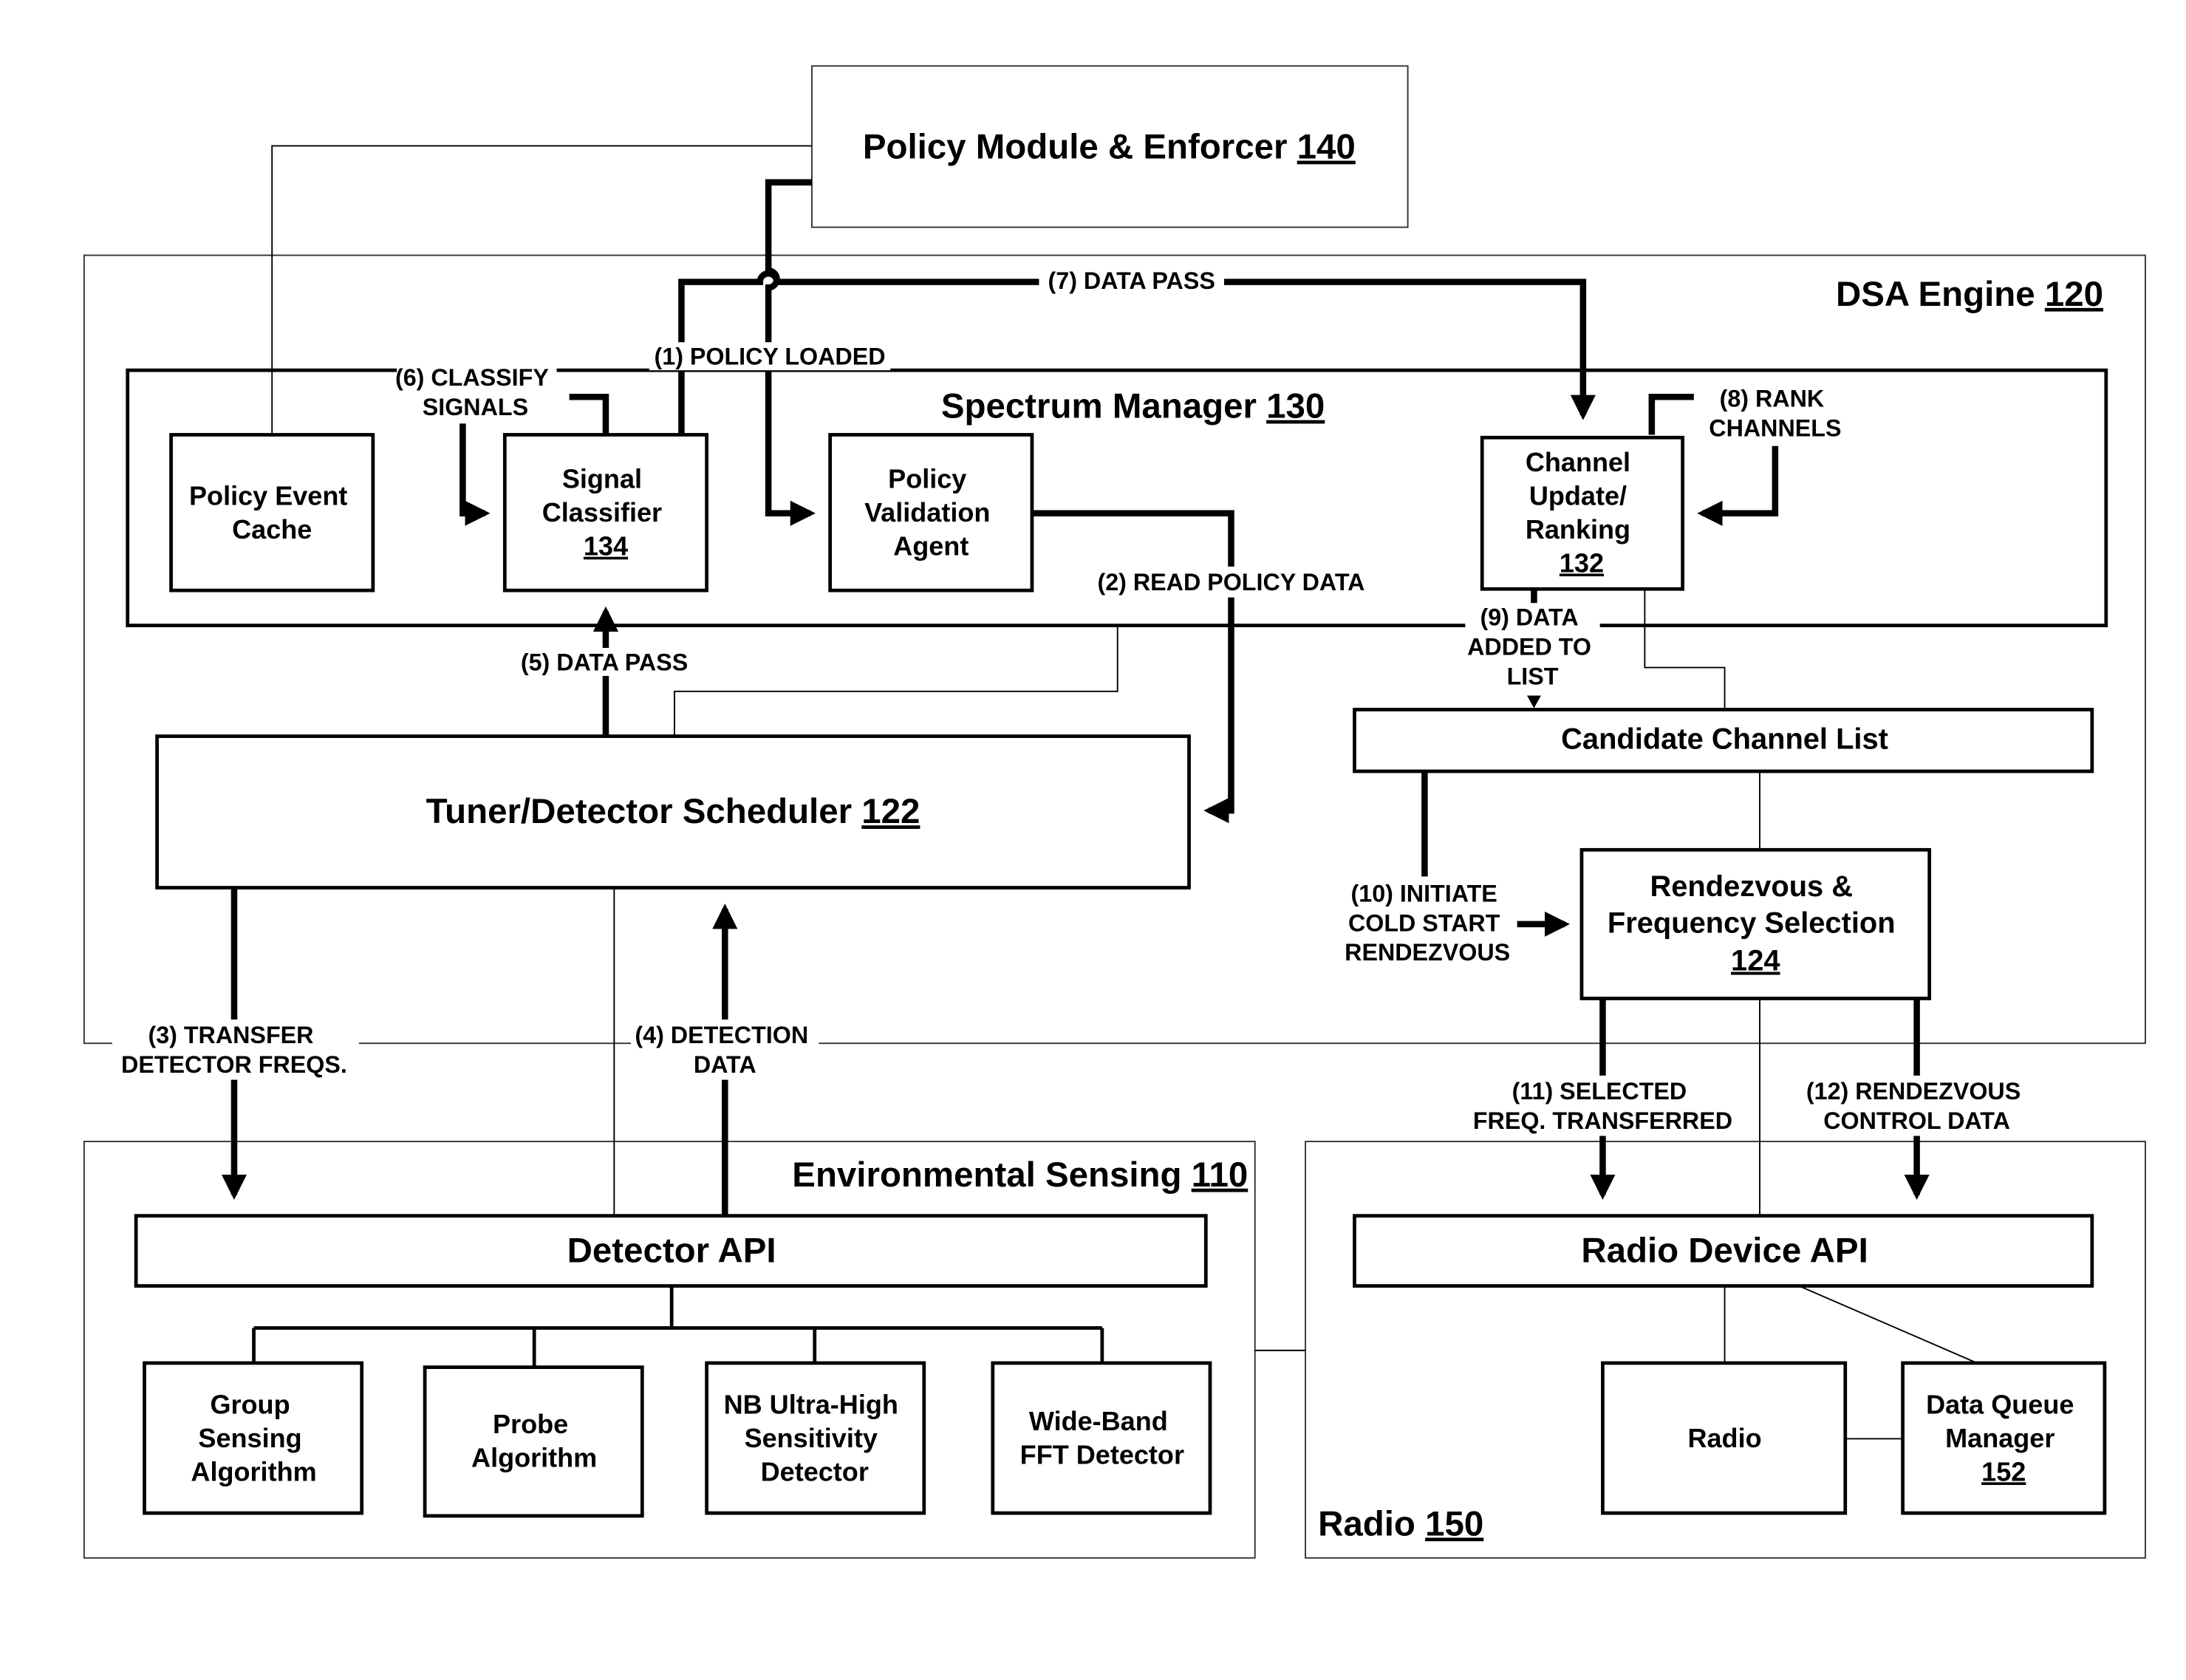 This screenshot has height=1680, width=2186. What do you see at coordinates (770, 357) in the screenshot?
I see `flow-1-label: (1) POLICY LOADED` at bounding box center [770, 357].